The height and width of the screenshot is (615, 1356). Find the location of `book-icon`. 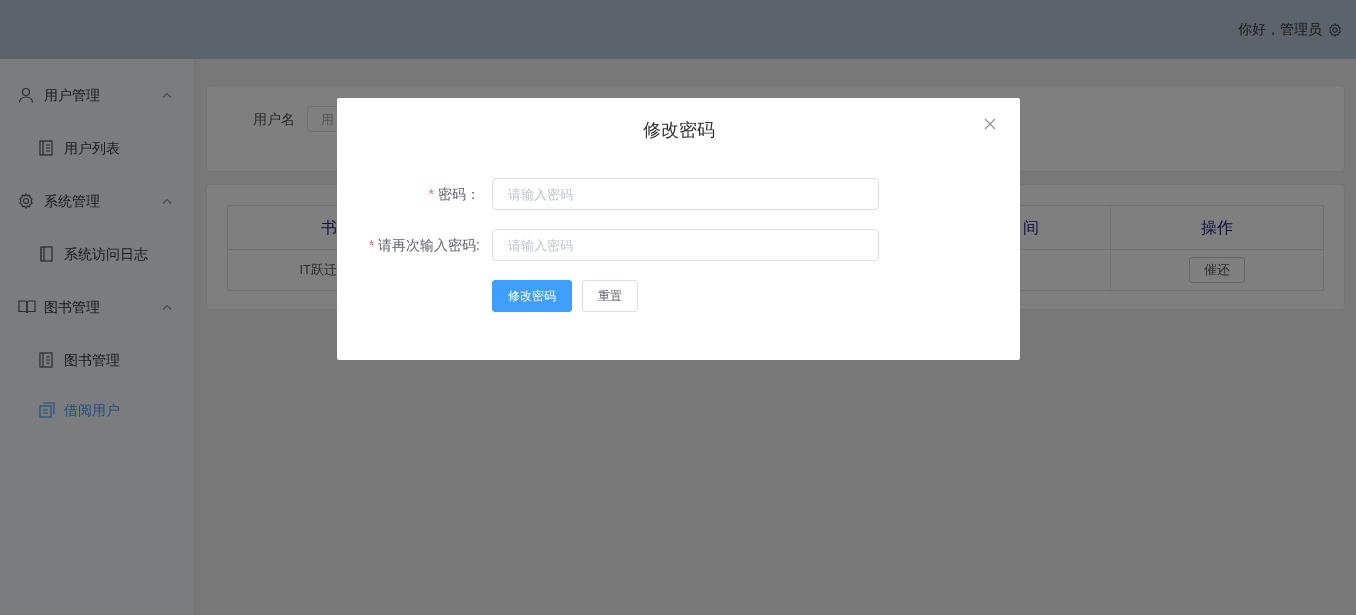

book-icon is located at coordinates (27, 307).